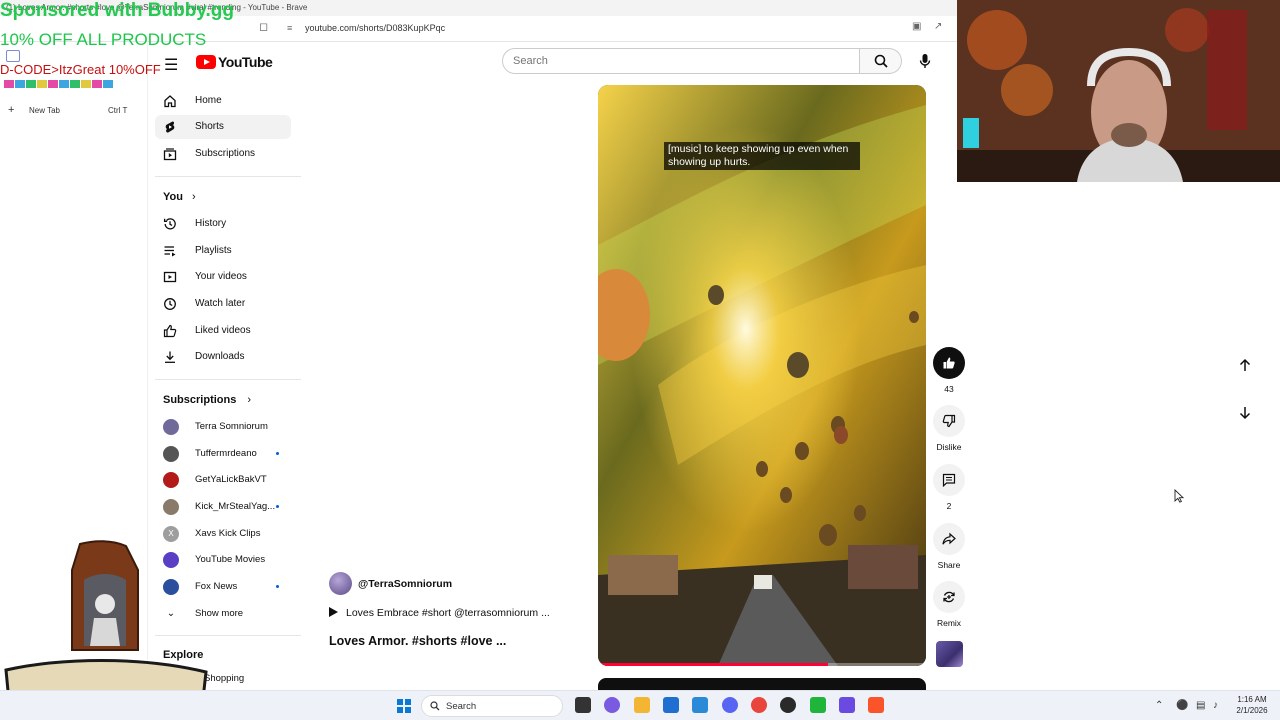  I want to click on sidebar-item-home: Home, so click(223, 101).